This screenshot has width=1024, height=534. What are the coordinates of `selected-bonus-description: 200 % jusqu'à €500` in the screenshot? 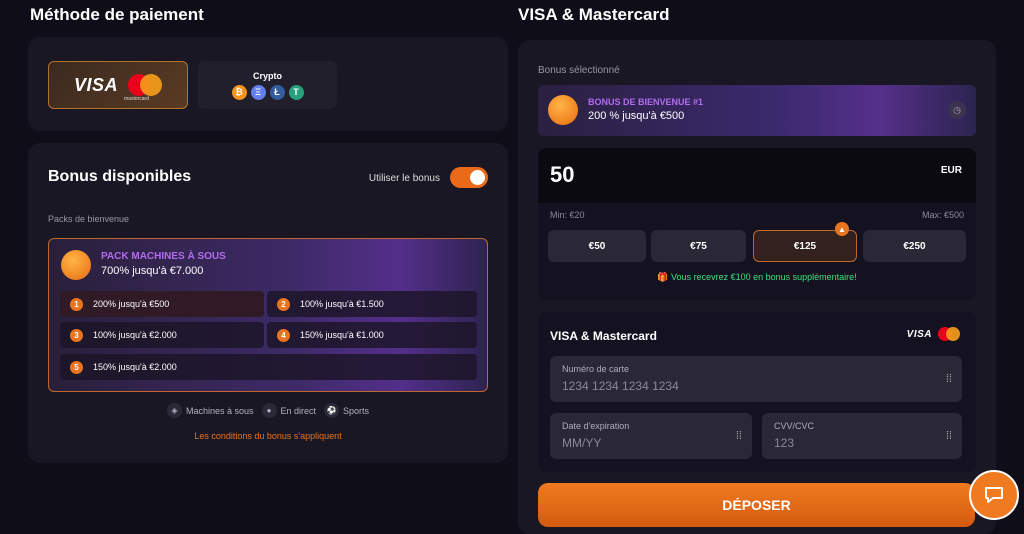 It's located at (636, 116).